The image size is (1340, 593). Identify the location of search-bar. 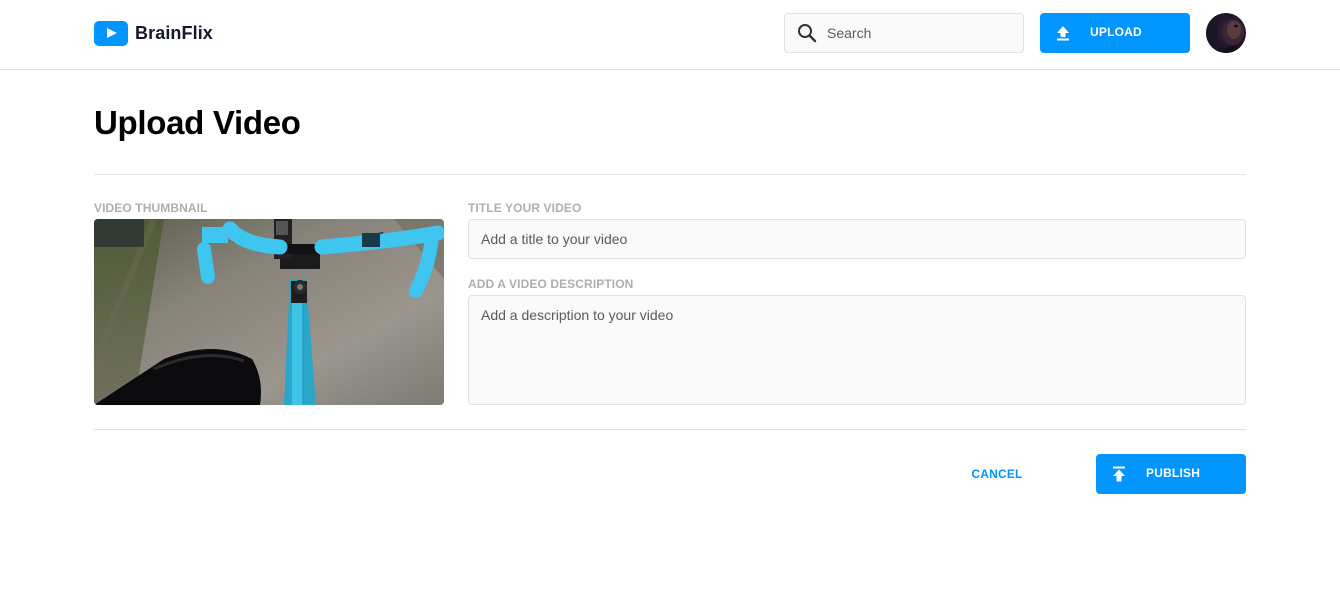
(904, 33).